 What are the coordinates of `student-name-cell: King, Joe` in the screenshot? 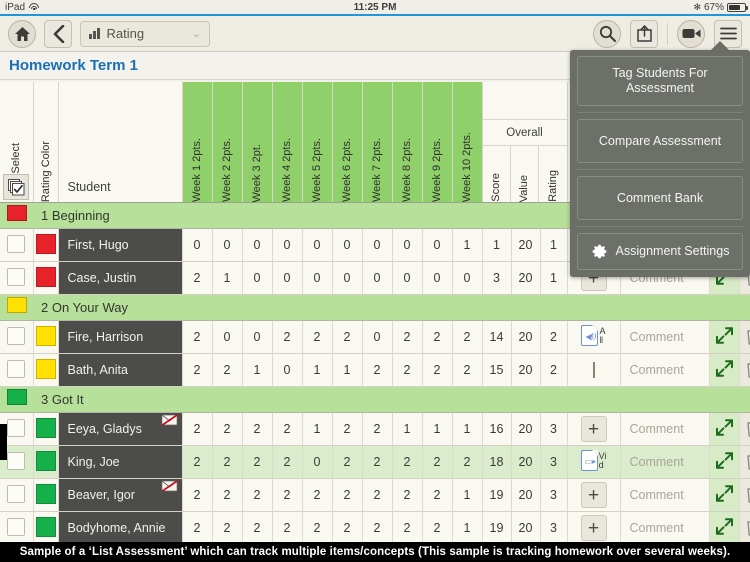 It's located at (120, 462).